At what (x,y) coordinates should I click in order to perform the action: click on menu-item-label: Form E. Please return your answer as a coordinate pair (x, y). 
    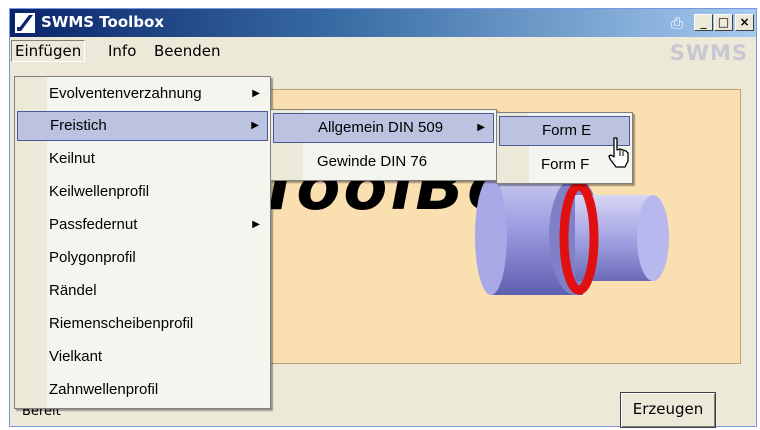
    Looking at the image, I should click on (567, 130).